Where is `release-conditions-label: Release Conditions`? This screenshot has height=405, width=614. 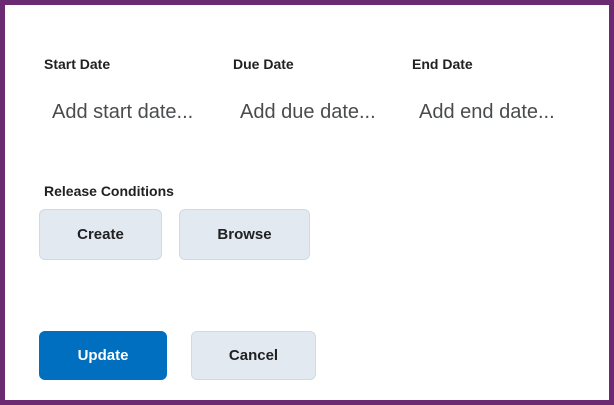 release-conditions-label: Release Conditions is located at coordinates (109, 191).